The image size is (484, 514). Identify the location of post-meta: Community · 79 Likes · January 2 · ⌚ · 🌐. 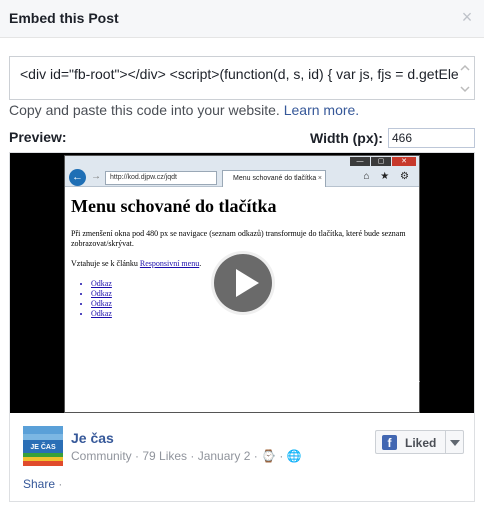
(186, 456).